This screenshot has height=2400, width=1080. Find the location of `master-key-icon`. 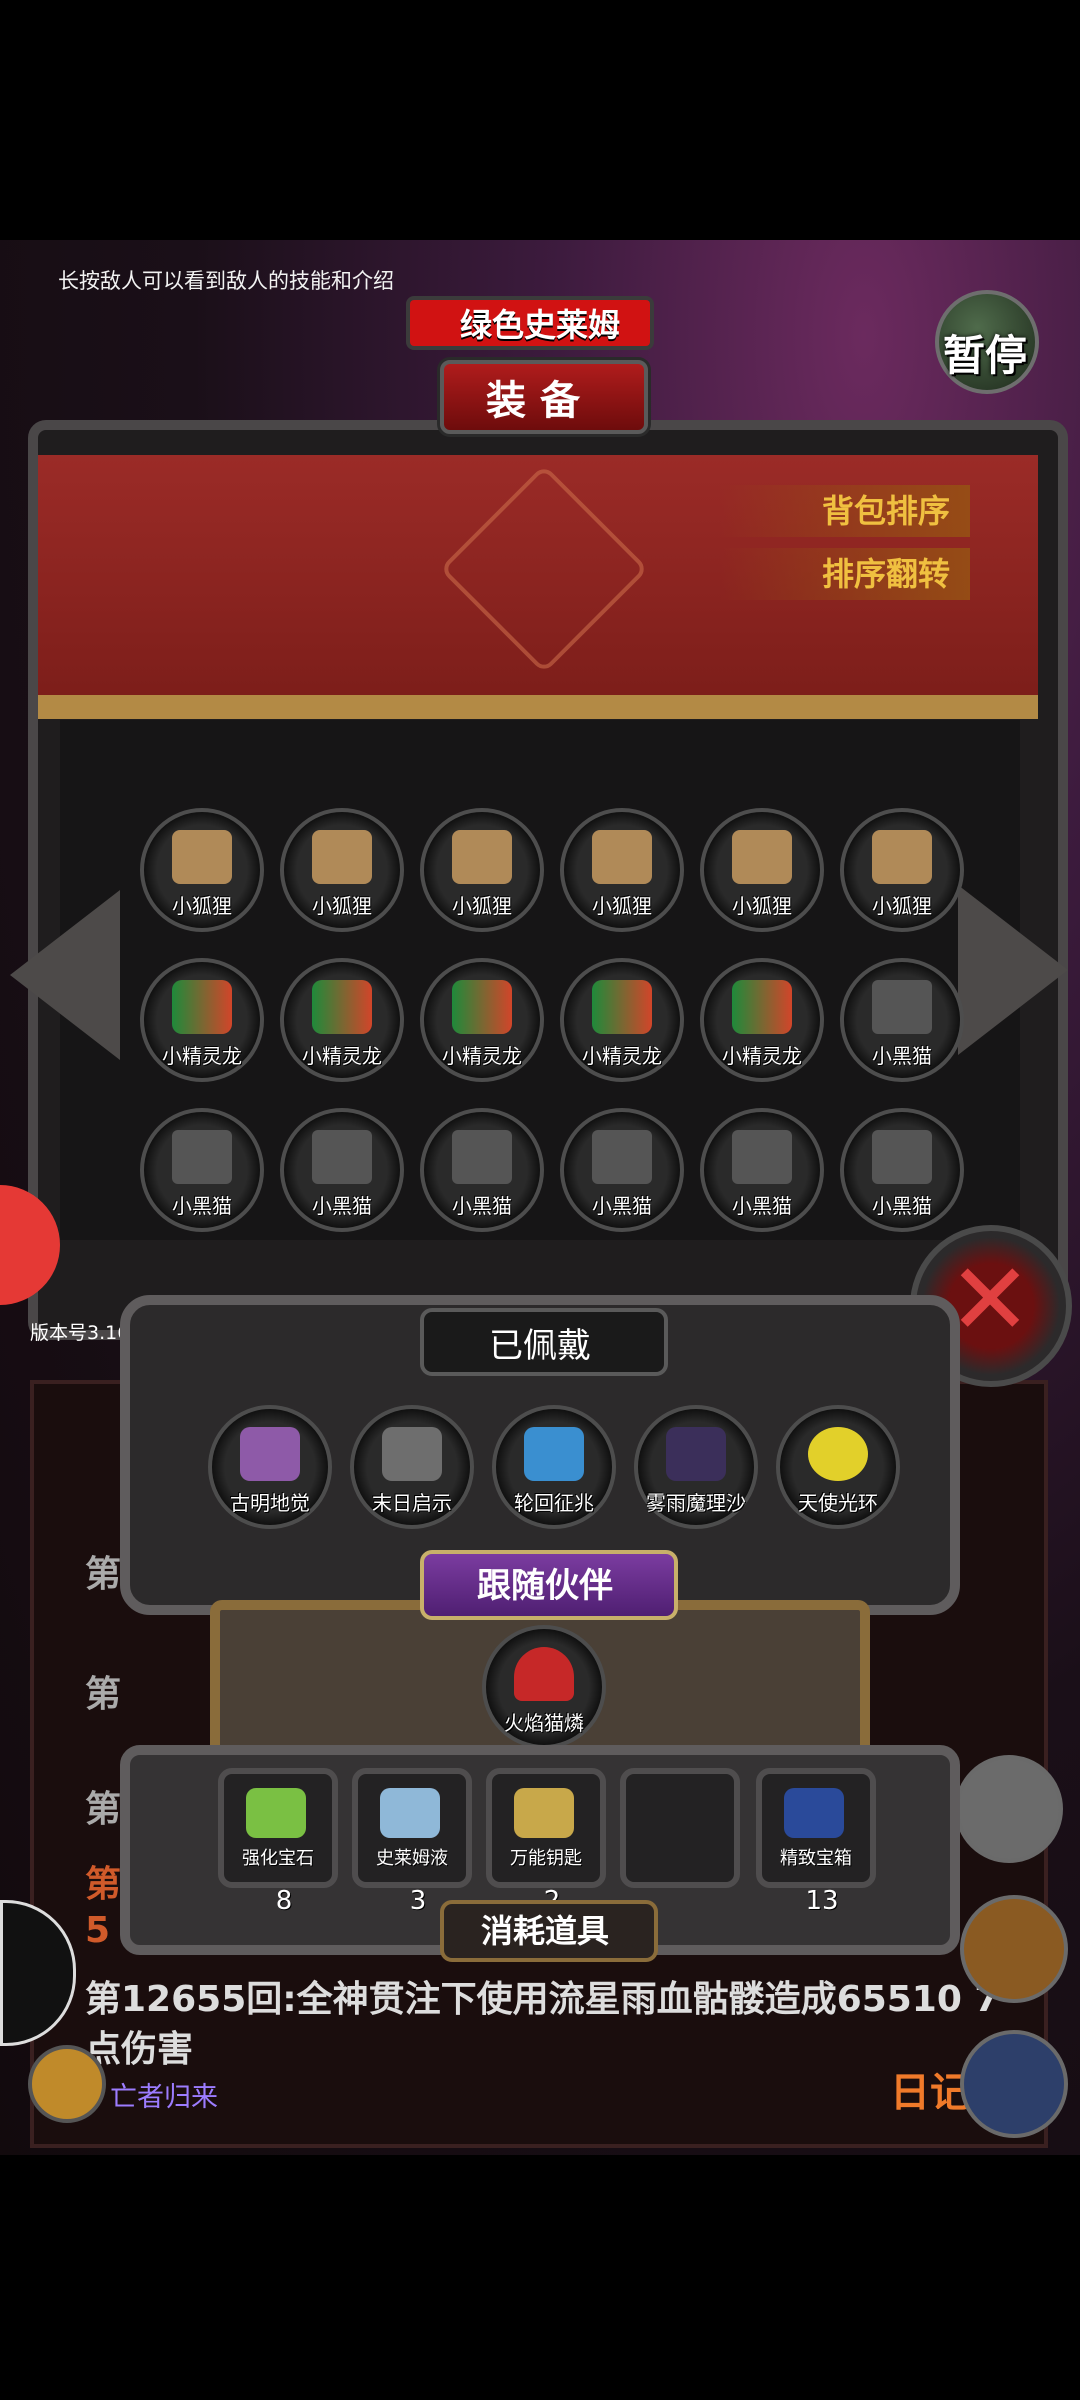

master-key-icon is located at coordinates (544, 1813).